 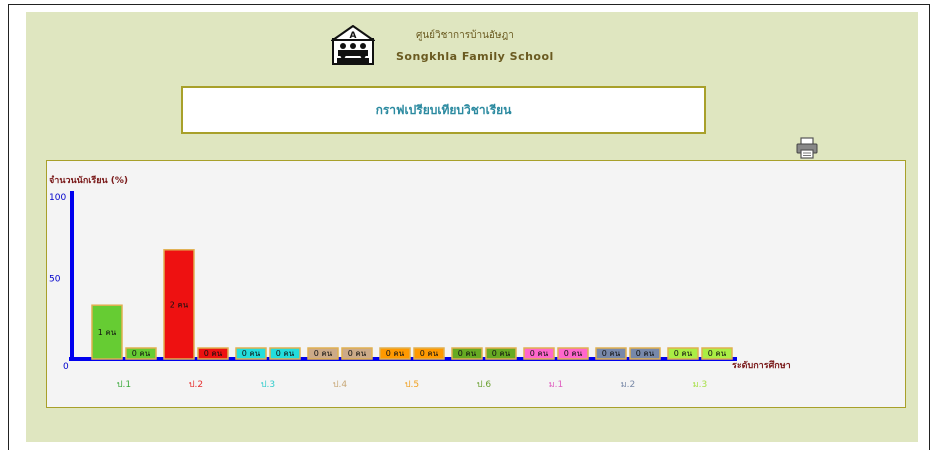 I want to click on bar-data-label: 2 คน, so click(x=179, y=304).